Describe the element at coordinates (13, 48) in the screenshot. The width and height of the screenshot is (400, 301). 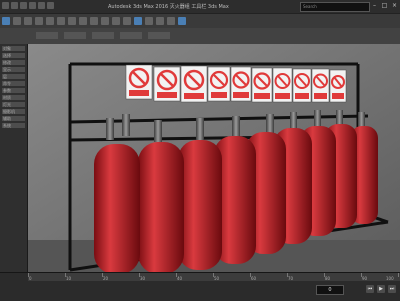
I see `list-item: 对象` at that location.